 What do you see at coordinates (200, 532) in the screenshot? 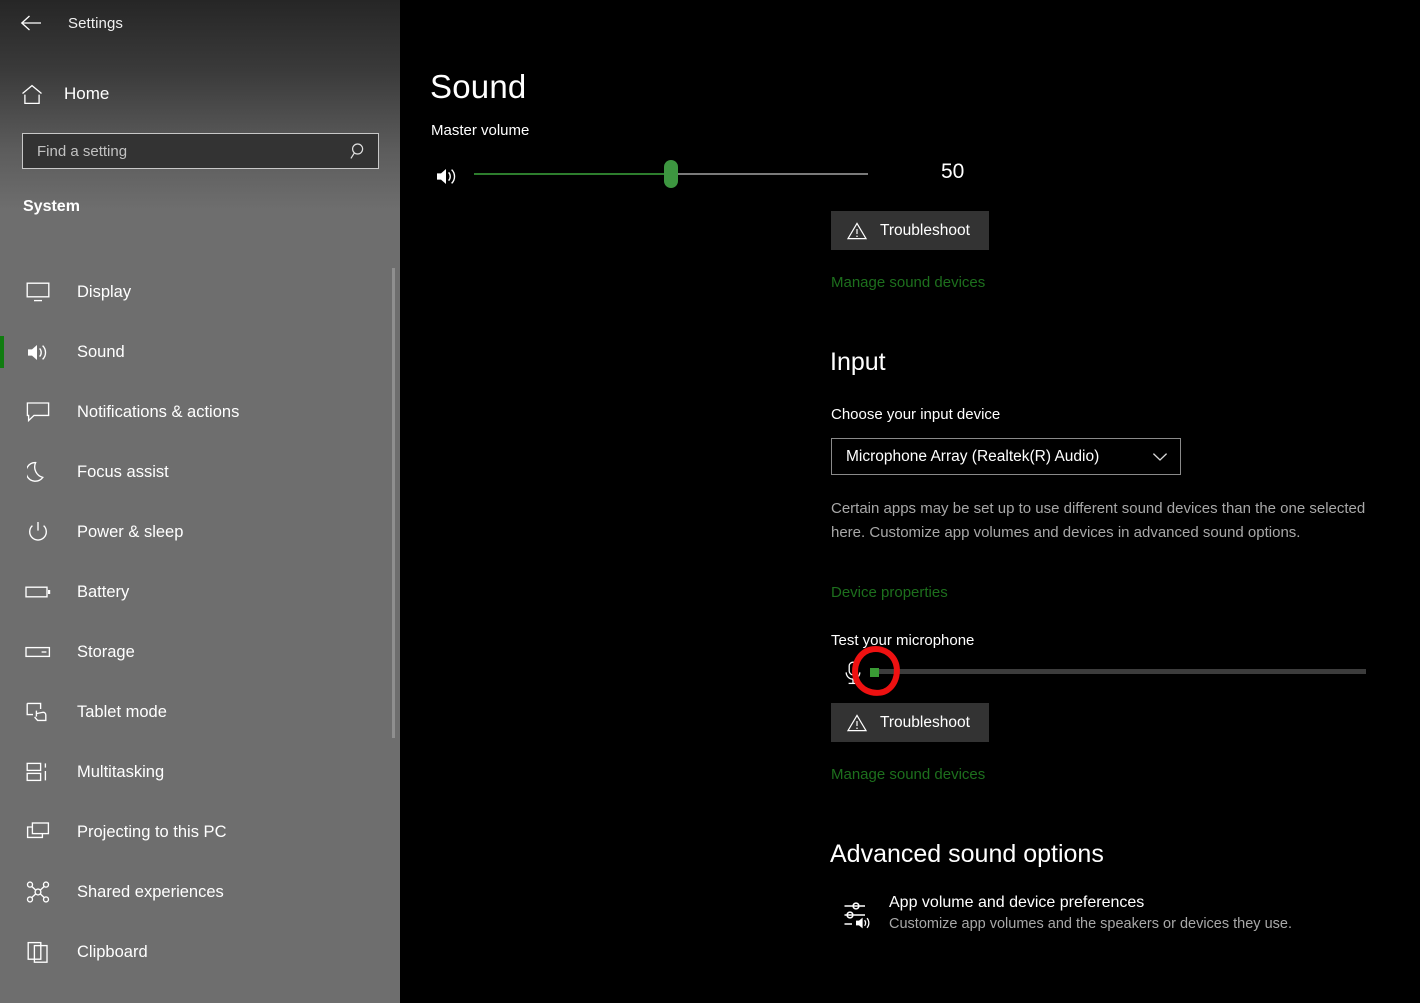
I see `sidebar-item-power-sleep: Power & sleep` at bounding box center [200, 532].